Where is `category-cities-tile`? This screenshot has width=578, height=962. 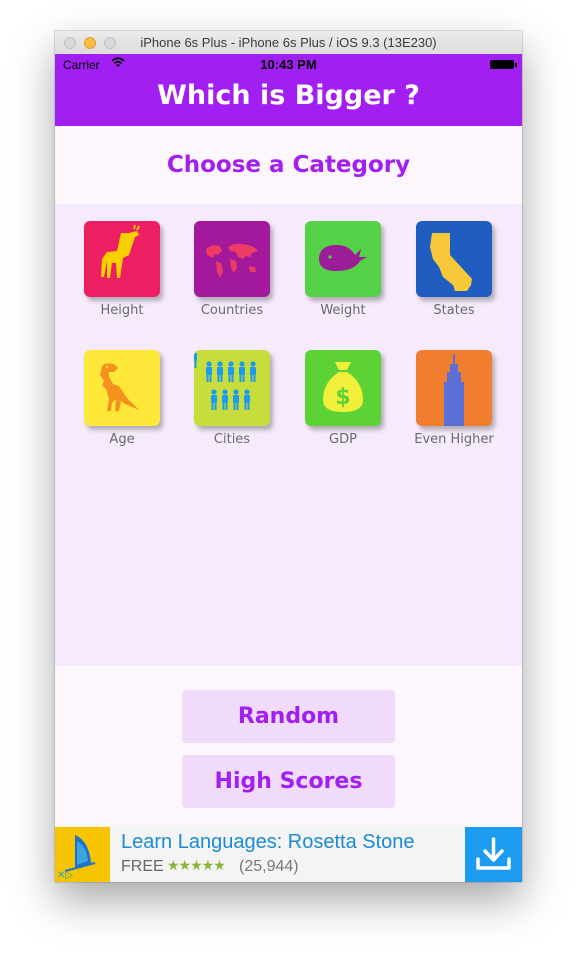
category-cities-tile is located at coordinates (232, 388).